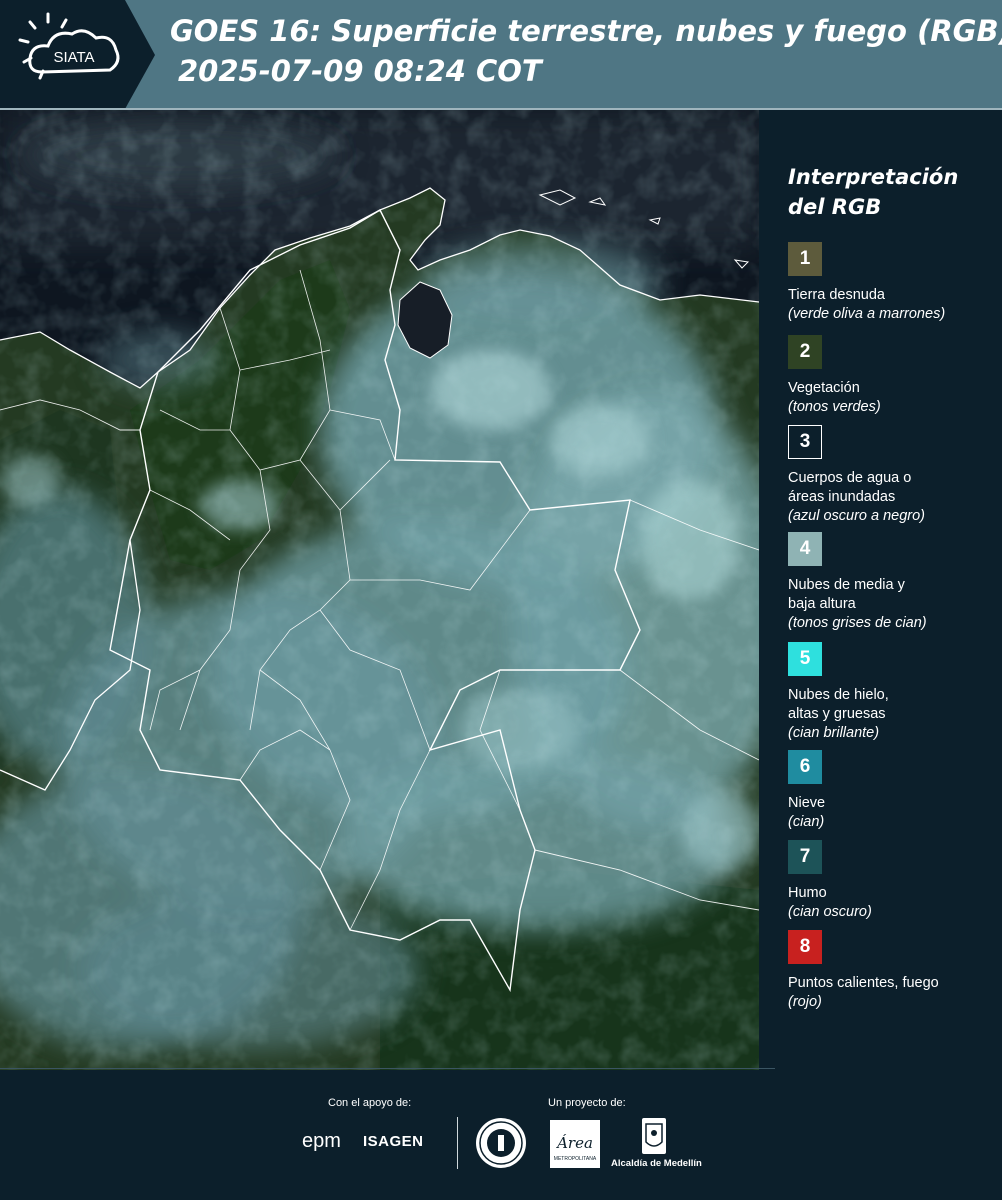  I want to click on siata-logo: SIATA, so click(80, 54).